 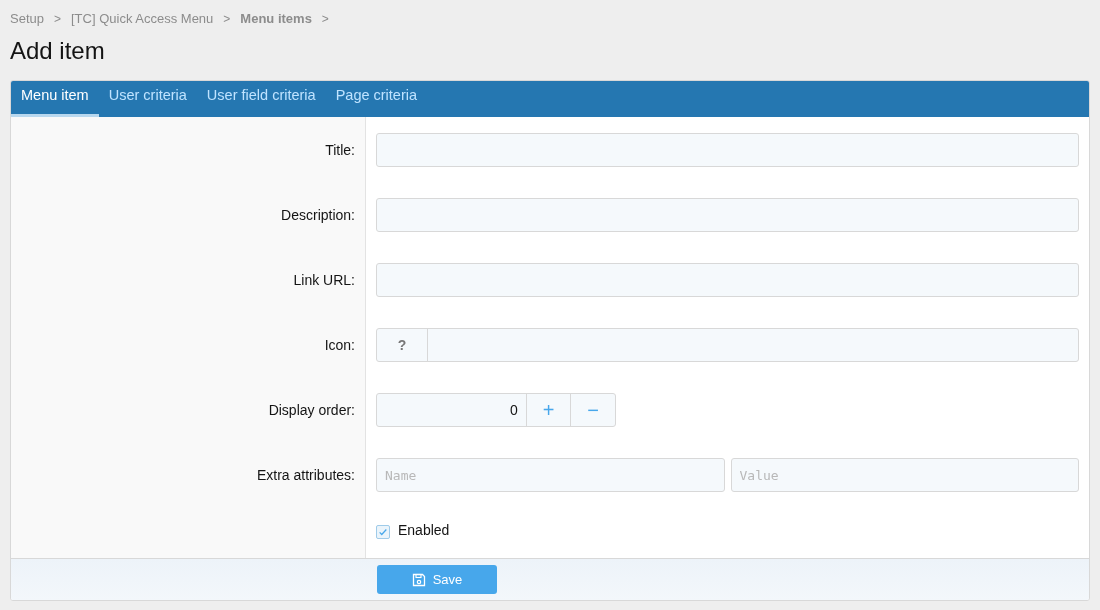 What do you see at coordinates (58, 51) in the screenshot?
I see `page-title: Add item` at bounding box center [58, 51].